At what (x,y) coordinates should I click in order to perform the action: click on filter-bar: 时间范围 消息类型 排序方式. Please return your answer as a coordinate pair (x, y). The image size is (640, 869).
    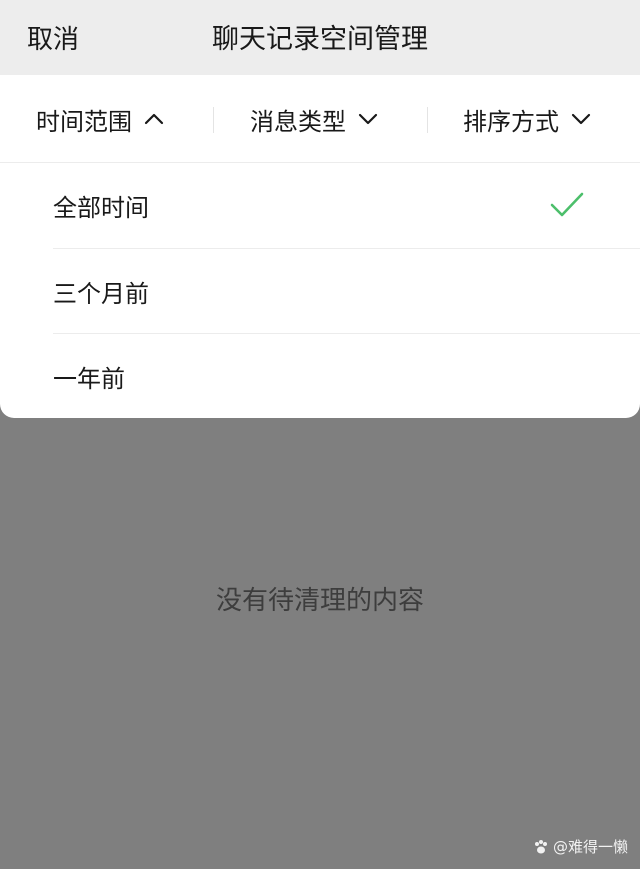
    Looking at the image, I should click on (320, 119).